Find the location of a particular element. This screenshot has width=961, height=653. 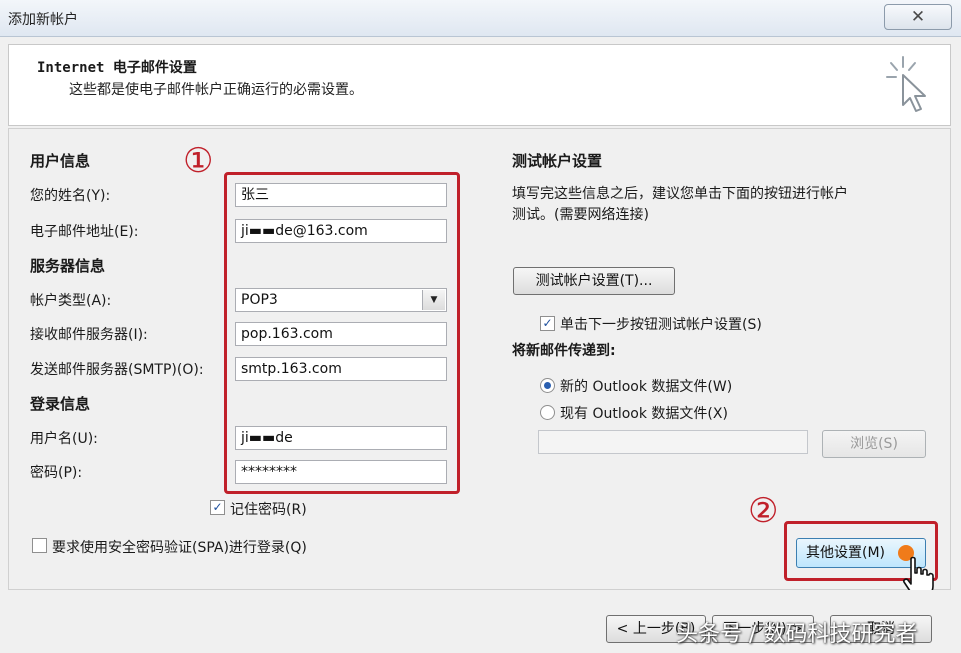

login-info-heading: 登录信息 is located at coordinates (60, 404).